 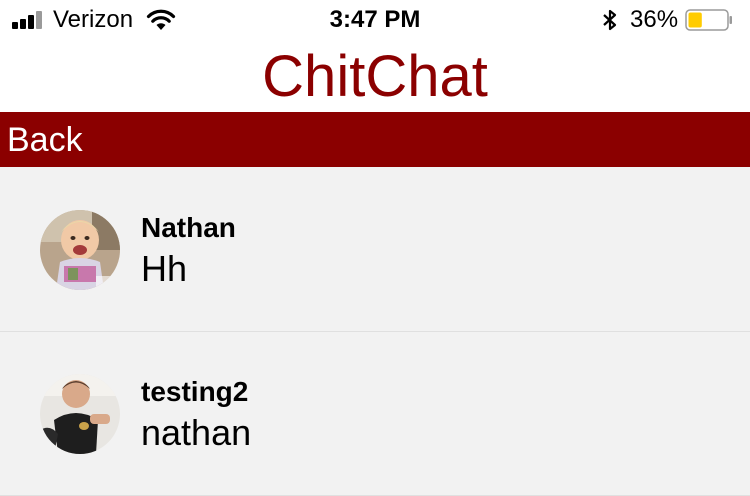 I want to click on battery-icon, so click(x=708, y=20).